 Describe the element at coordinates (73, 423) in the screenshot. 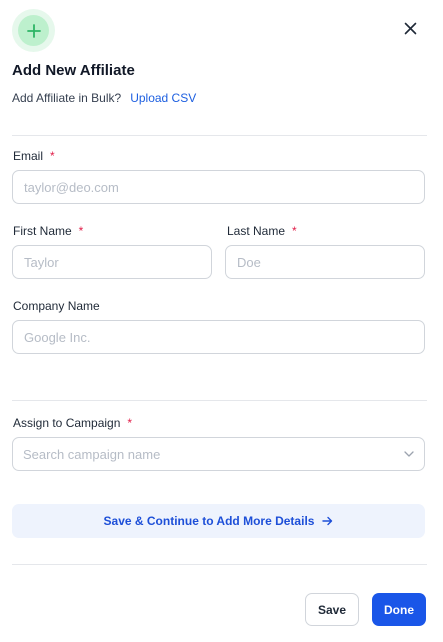

I see `campaign-label: Assign to Campaign *` at that location.